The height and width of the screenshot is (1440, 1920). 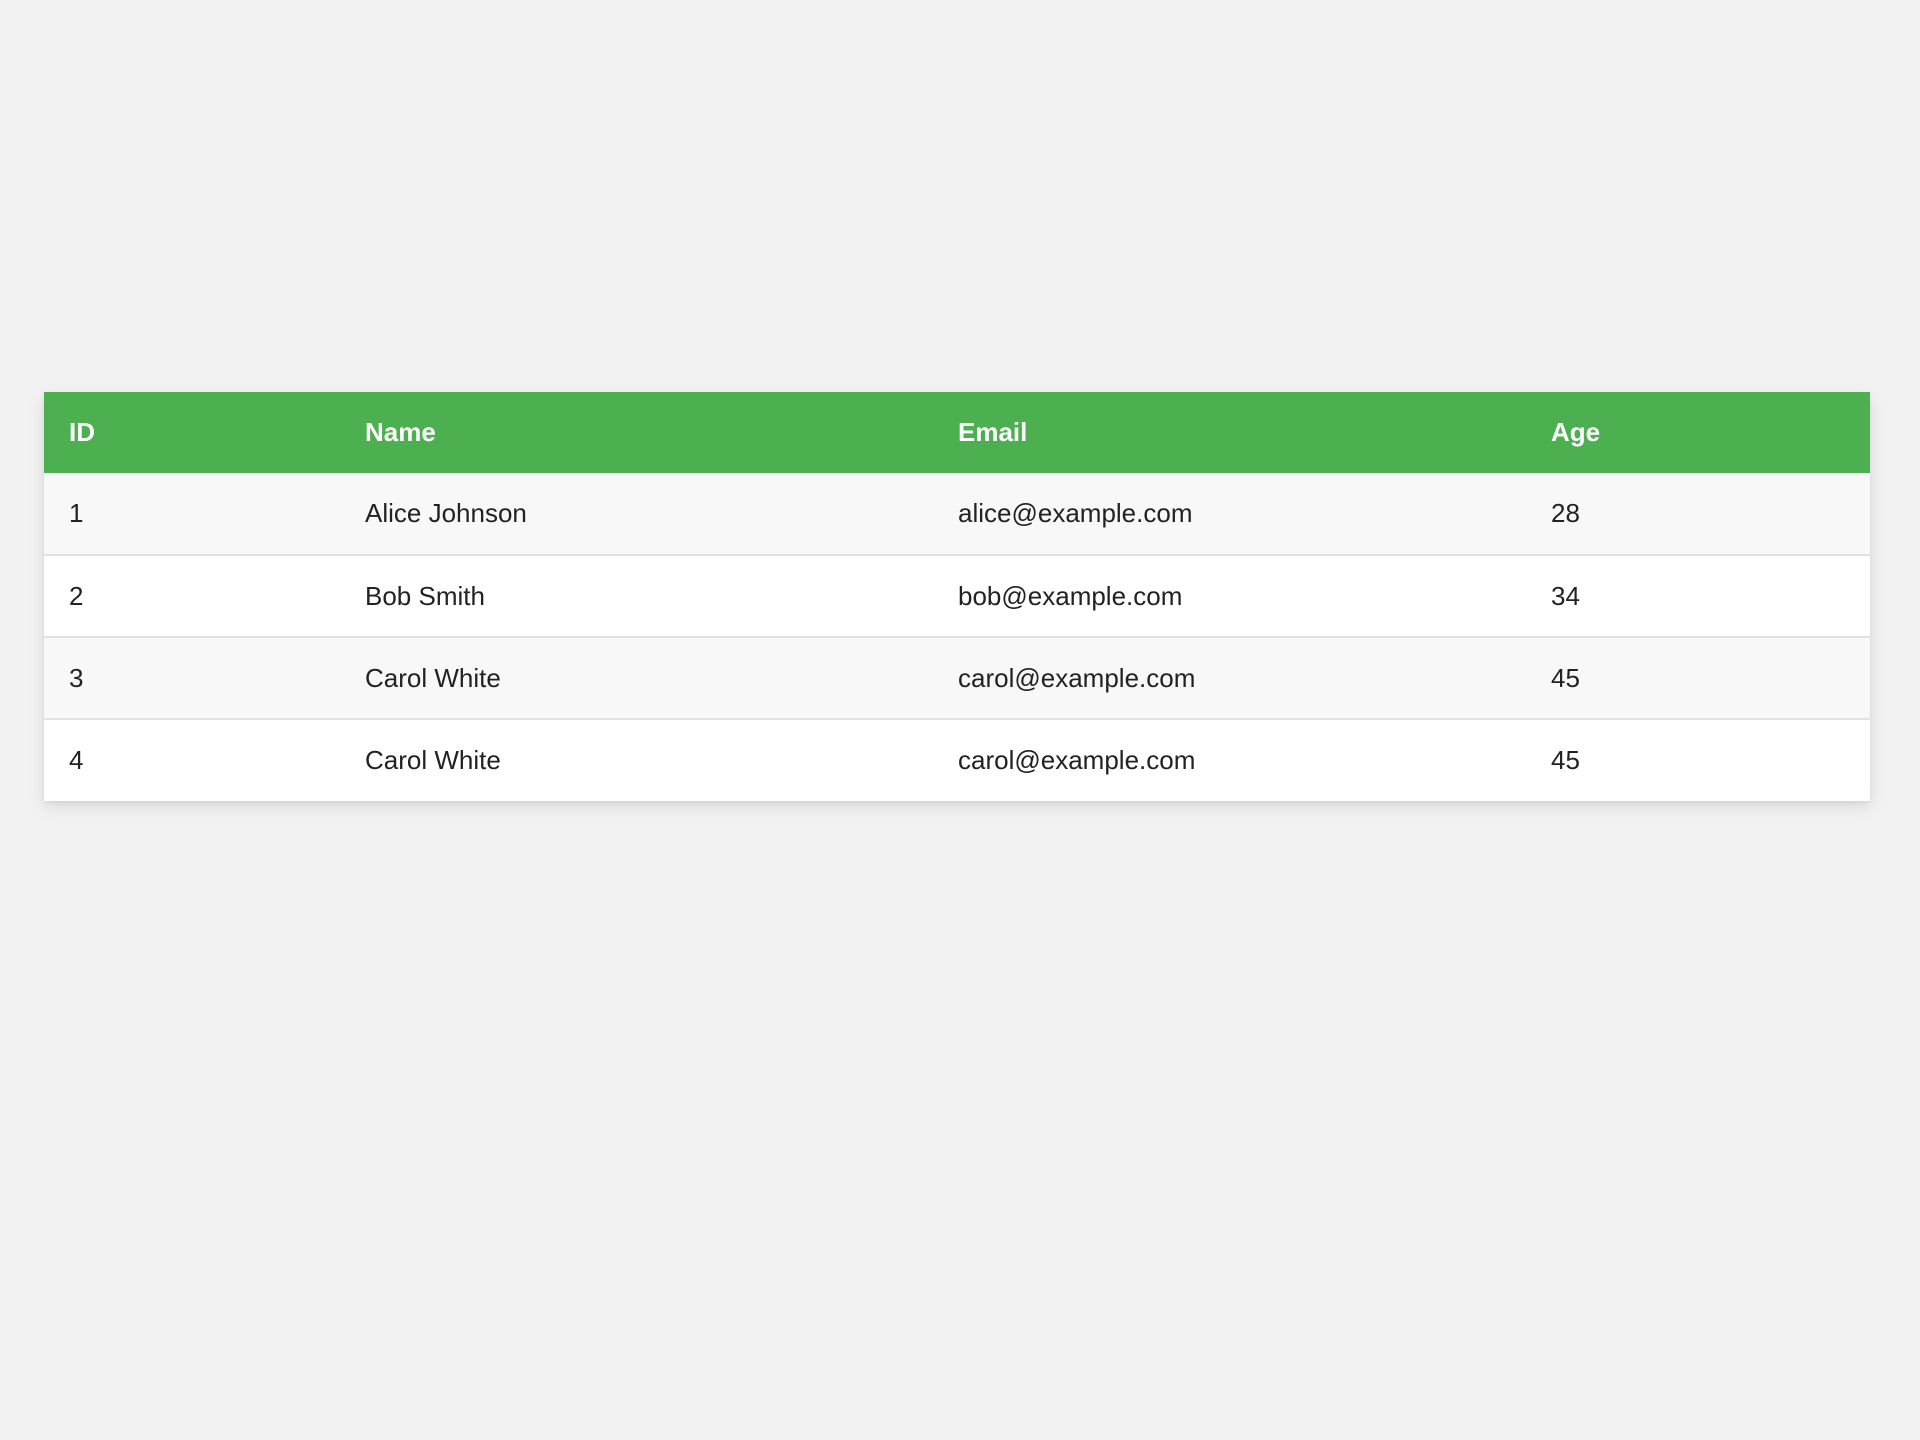 I want to click on cell-age: 34, so click(x=1565, y=595).